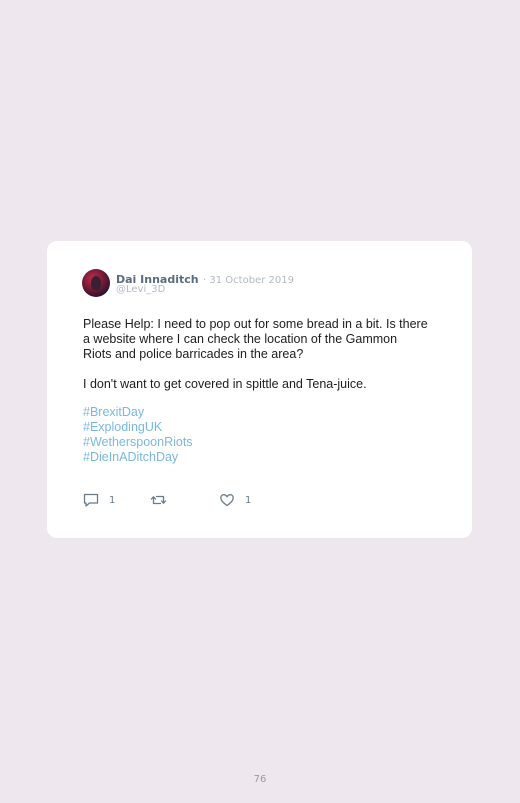 This screenshot has height=803, width=520. What do you see at coordinates (112, 500) in the screenshot?
I see `reply-count: 1` at bounding box center [112, 500].